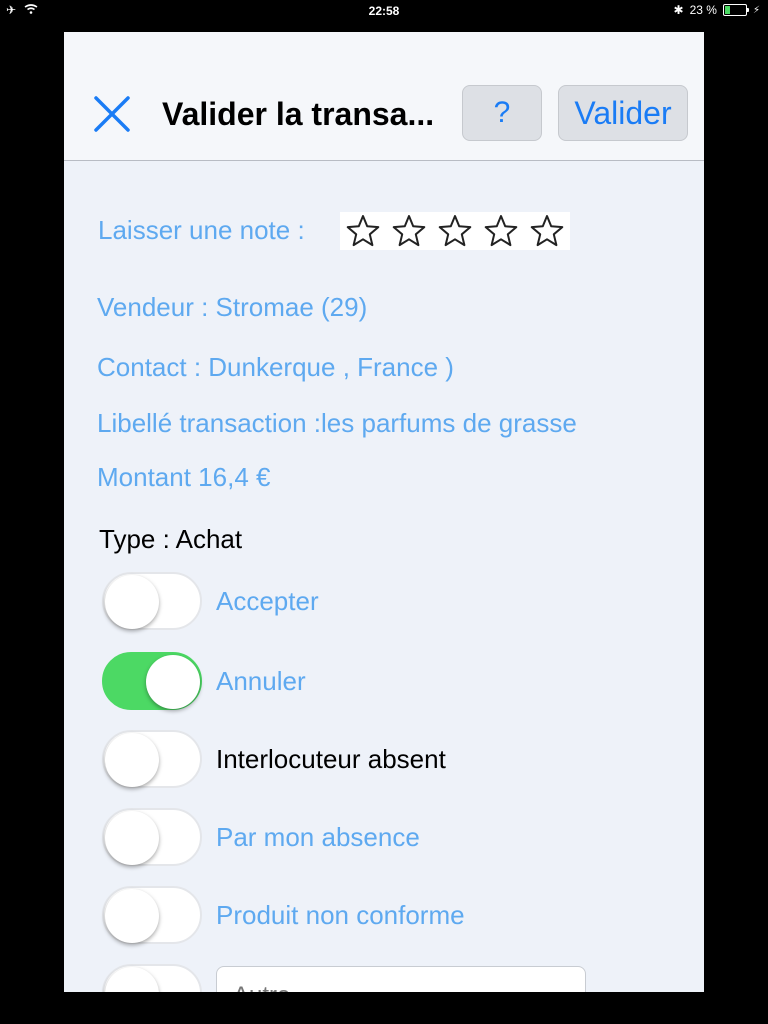 This screenshot has width=768, height=1024. Describe the element at coordinates (318, 837) in the screenshot. I see `option-label: Par mon absence` at that location.